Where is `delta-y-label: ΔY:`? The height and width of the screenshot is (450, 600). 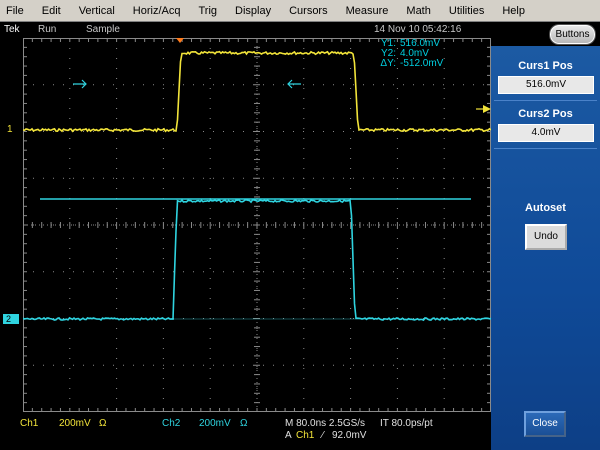 delta-y-label: ΔY: is located at coordinates (388, 63).